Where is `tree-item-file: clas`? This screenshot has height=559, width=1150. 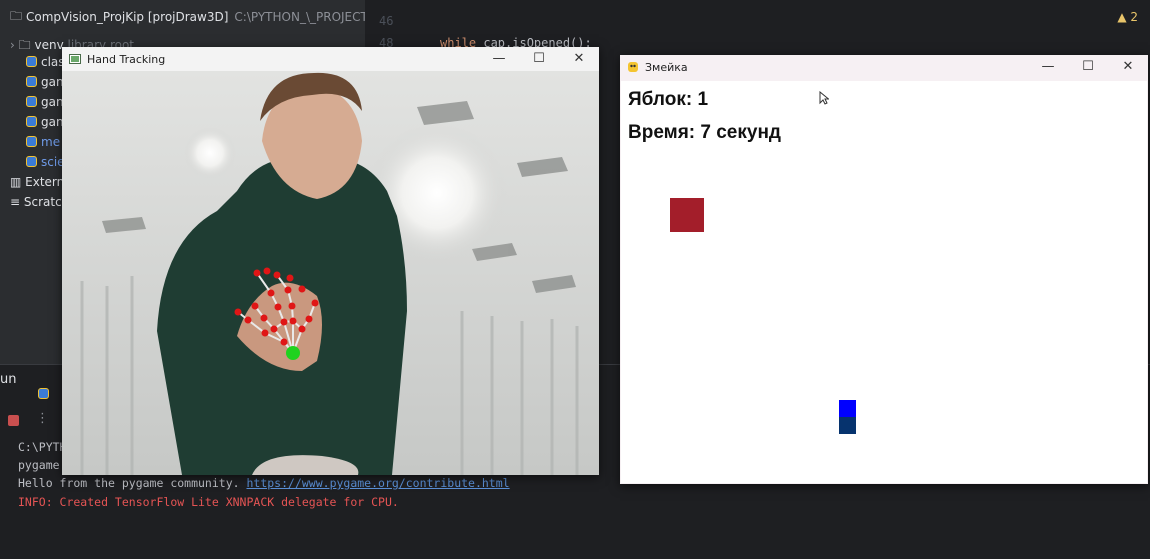 tree-item-file: clas is located at coordinates (45, 62).